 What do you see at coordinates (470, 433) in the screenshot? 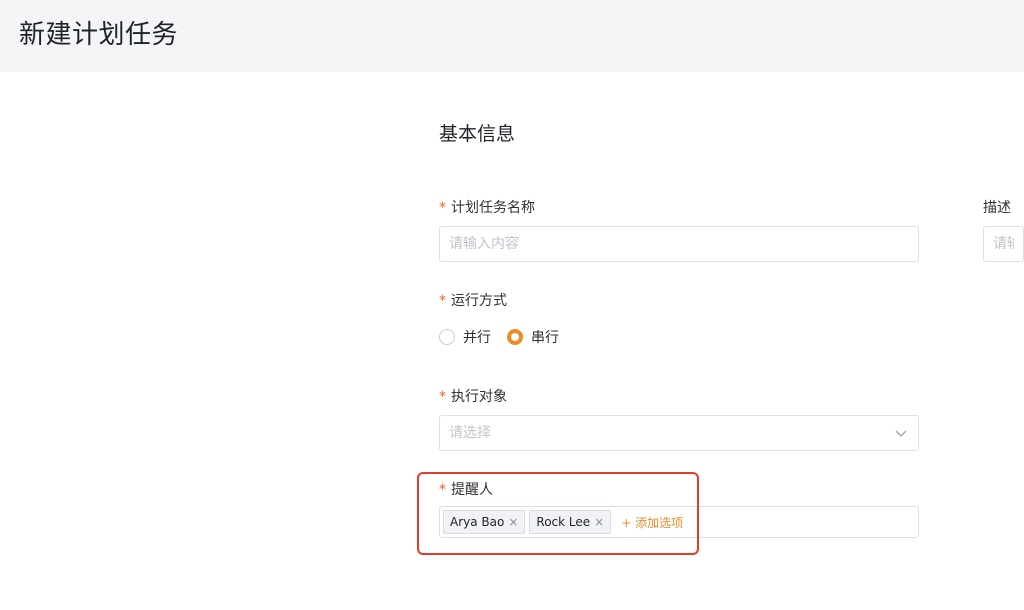
I see `target-select-placeholder: 请选择` at bounding box center [470, 433].